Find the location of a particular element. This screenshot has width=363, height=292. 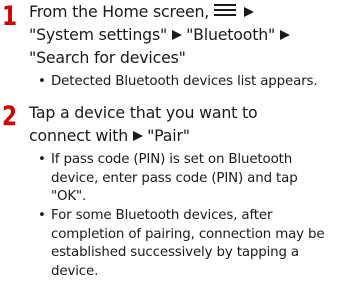

step-number: 2 is located at coordinates (10, 116).